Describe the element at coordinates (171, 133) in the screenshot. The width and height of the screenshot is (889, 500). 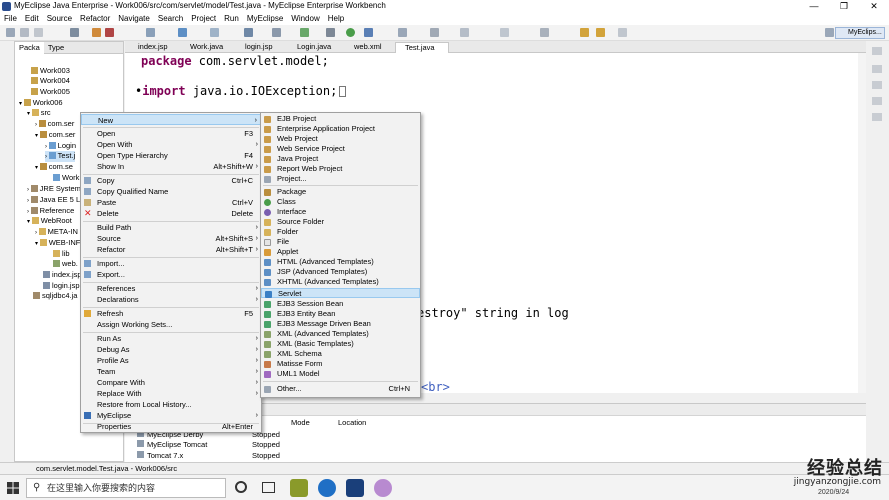
I see `menu-item-open: Open F3` at that location.